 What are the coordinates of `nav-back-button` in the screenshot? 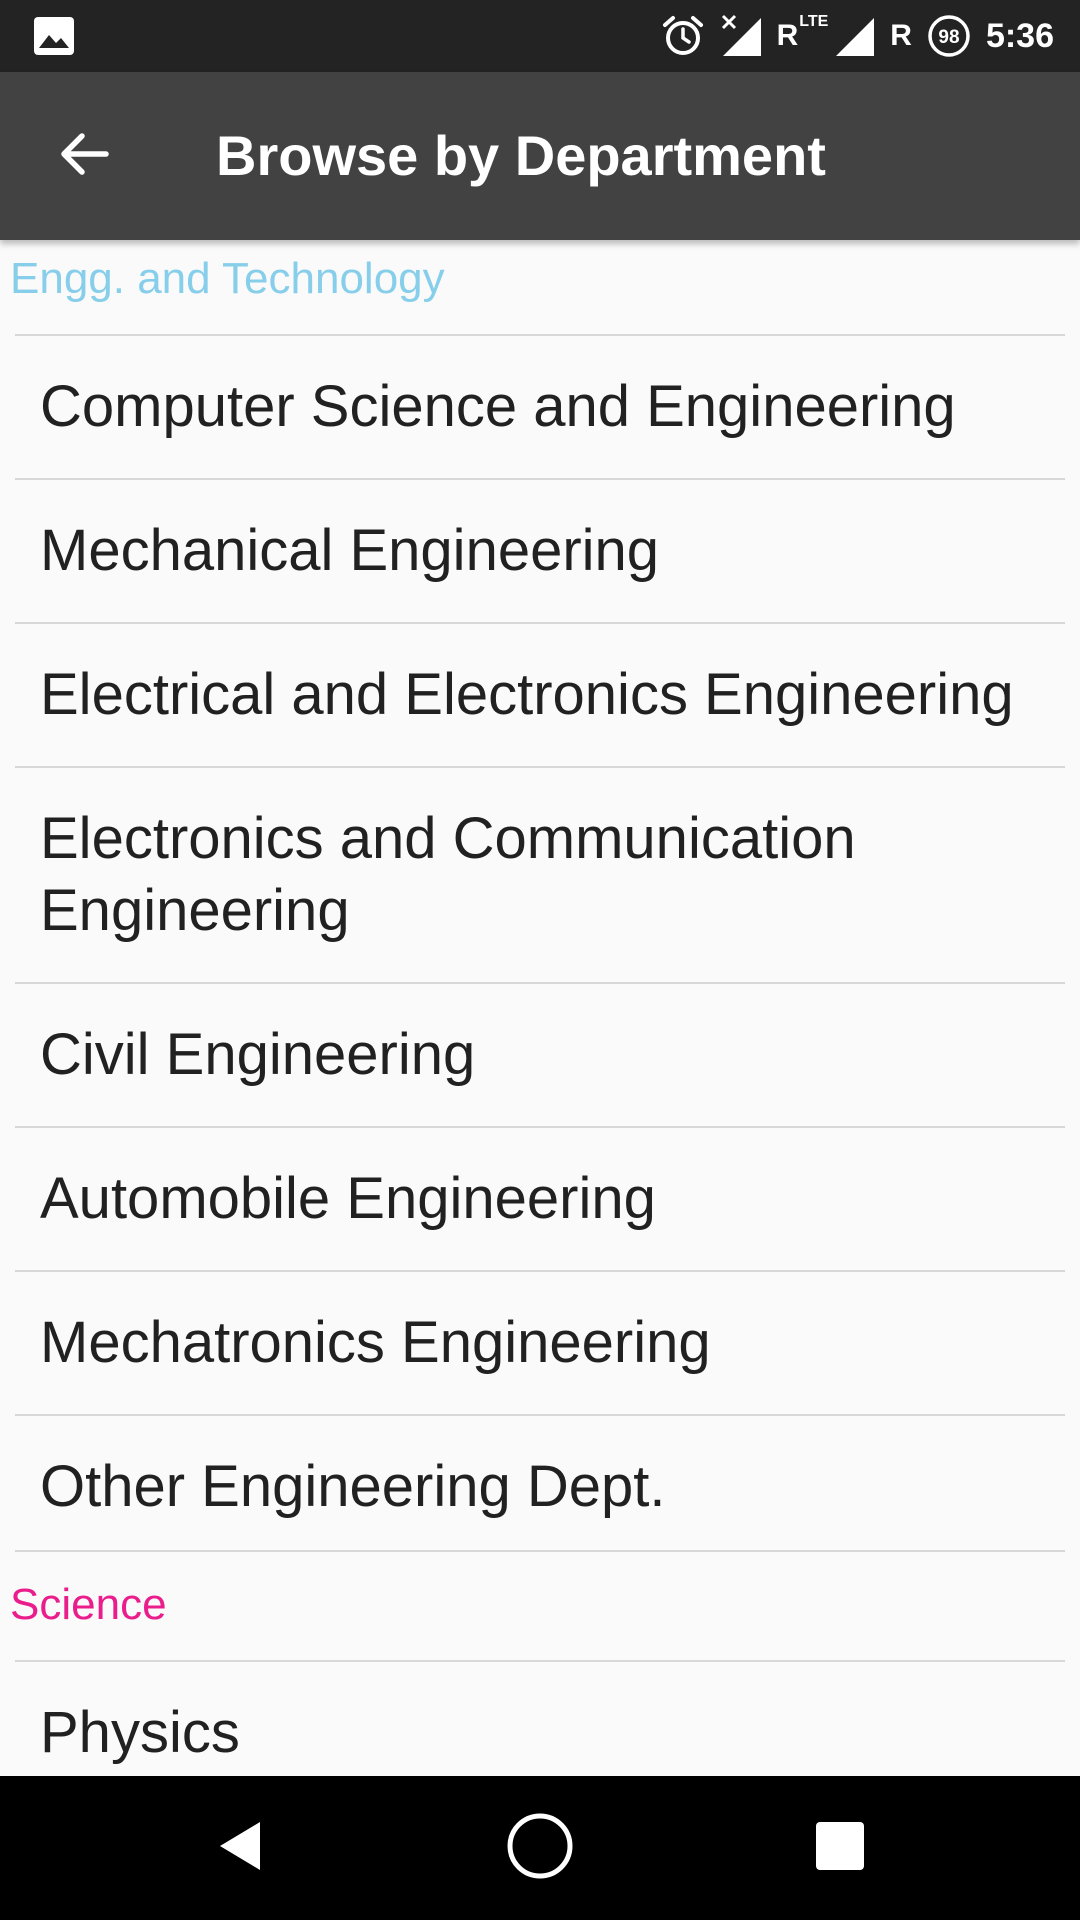 It's located at (240, 1848).